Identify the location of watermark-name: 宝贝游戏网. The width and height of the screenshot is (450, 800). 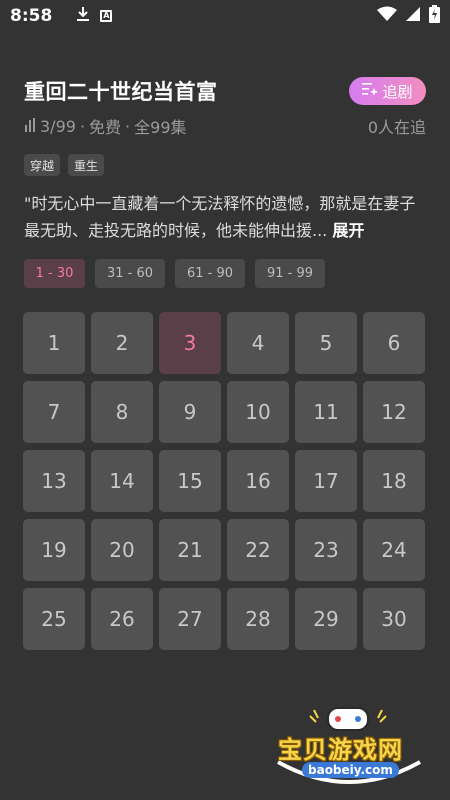
(340, 750).